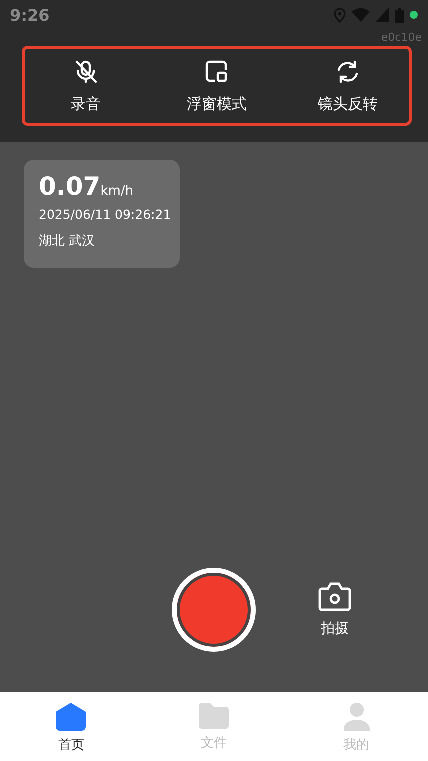 The image size is (428, 761). Describe the element at coordinates (86, 72) in the screenshot. I see `mic-off-icon` at that location.